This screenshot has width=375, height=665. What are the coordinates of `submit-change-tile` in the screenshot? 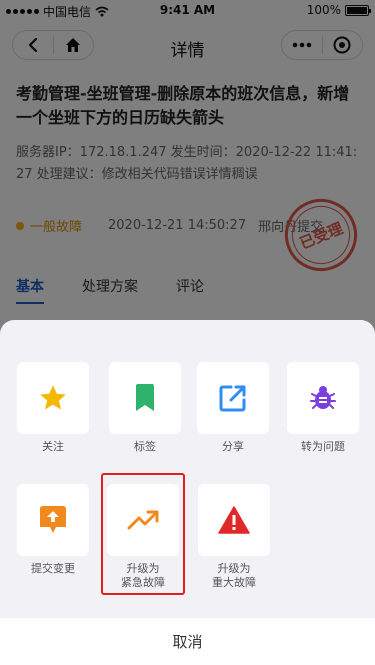 It's located at (53, 520).